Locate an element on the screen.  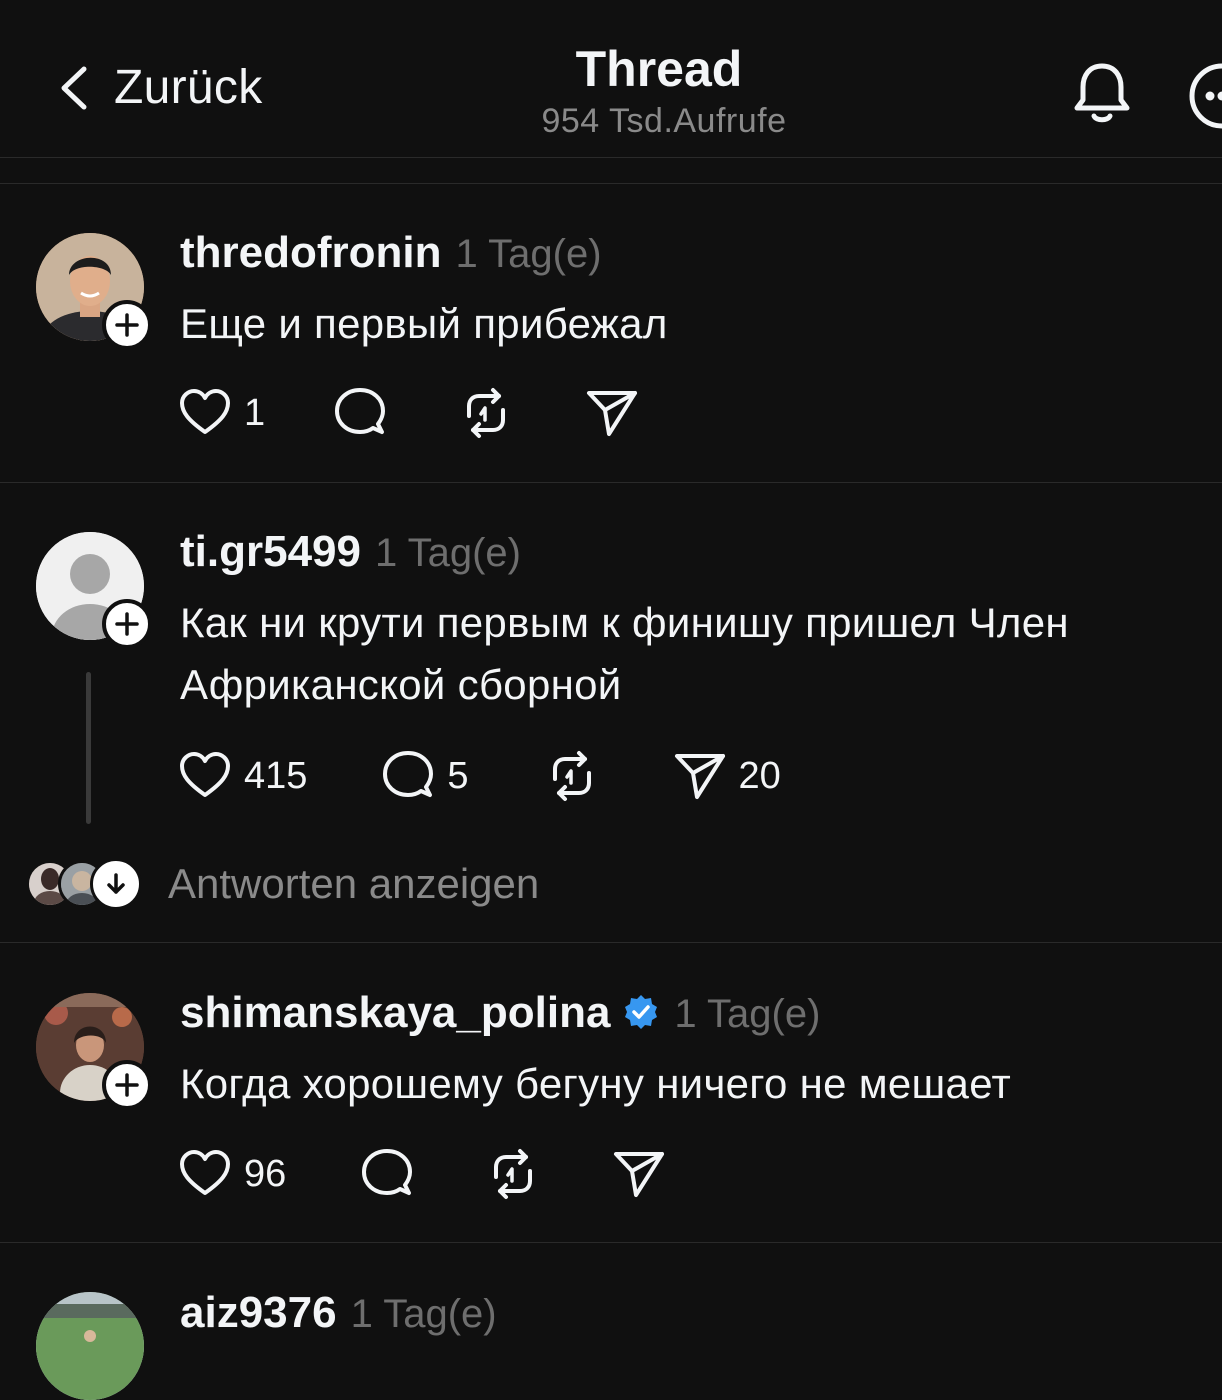
post-meta: shimanskaya_polina 1 Tag(e) is located at coordinates (500, 1013).